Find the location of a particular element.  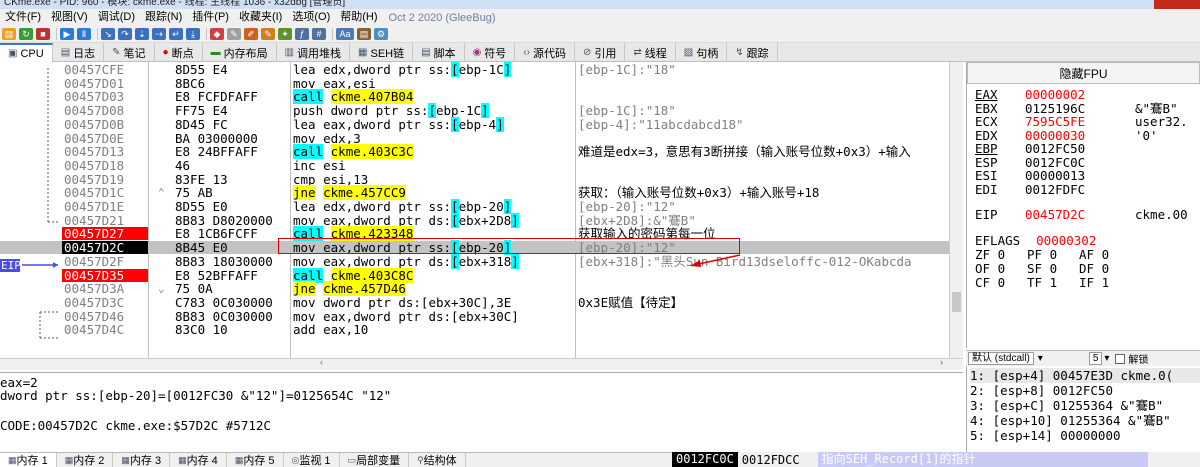

menu-favourites: 收藏夹(I) is located at coordinates (260, 17).